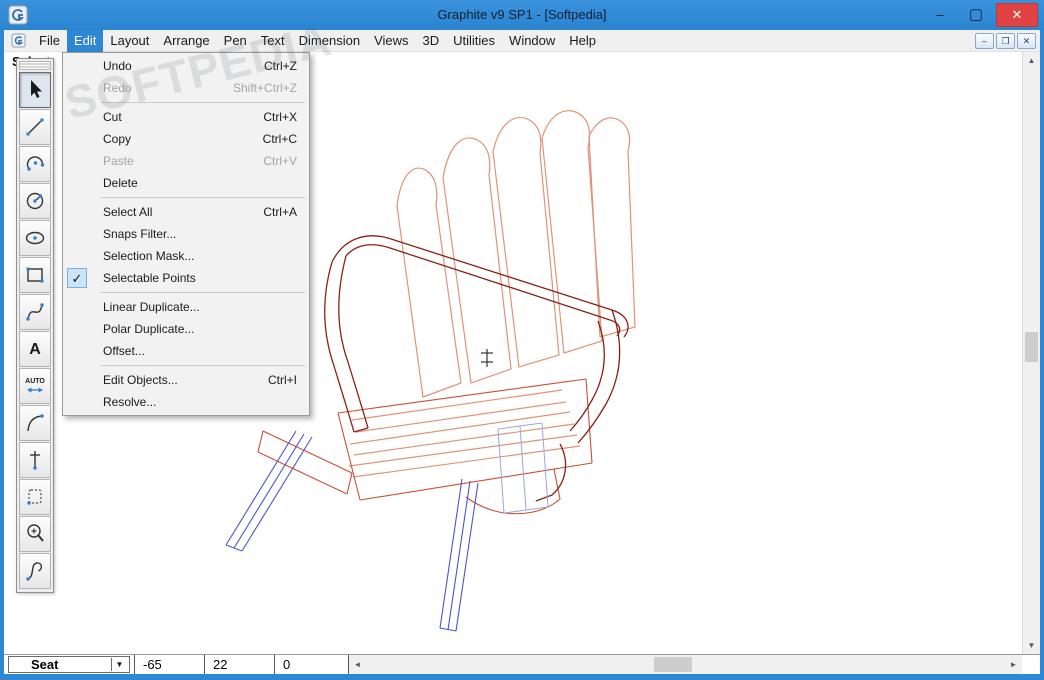 The height and width of the screenshot is (680, 1044). Describe the element at coordinates (311, 664) in the screenshot. I see `coordinate-z-field: 0` at that location.